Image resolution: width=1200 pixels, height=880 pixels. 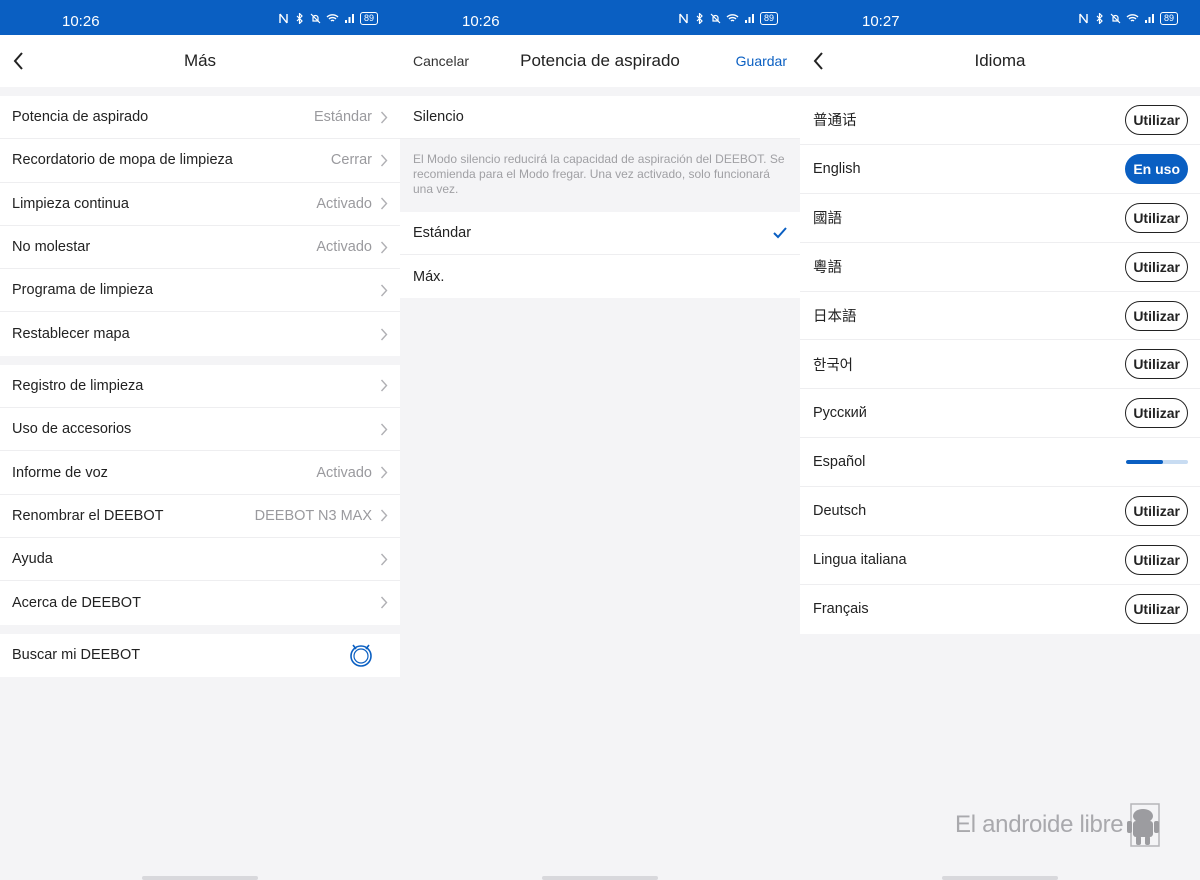 What do you see at coordinates (88, 515) in the screenshot?
I see `settings-row-label: Renombrar el DEEBOT` at bounding box center [88, 515].